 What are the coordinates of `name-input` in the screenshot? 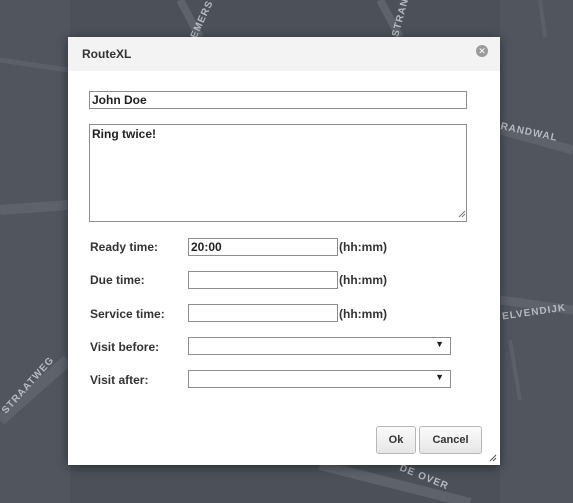 It's located at (278, 100).